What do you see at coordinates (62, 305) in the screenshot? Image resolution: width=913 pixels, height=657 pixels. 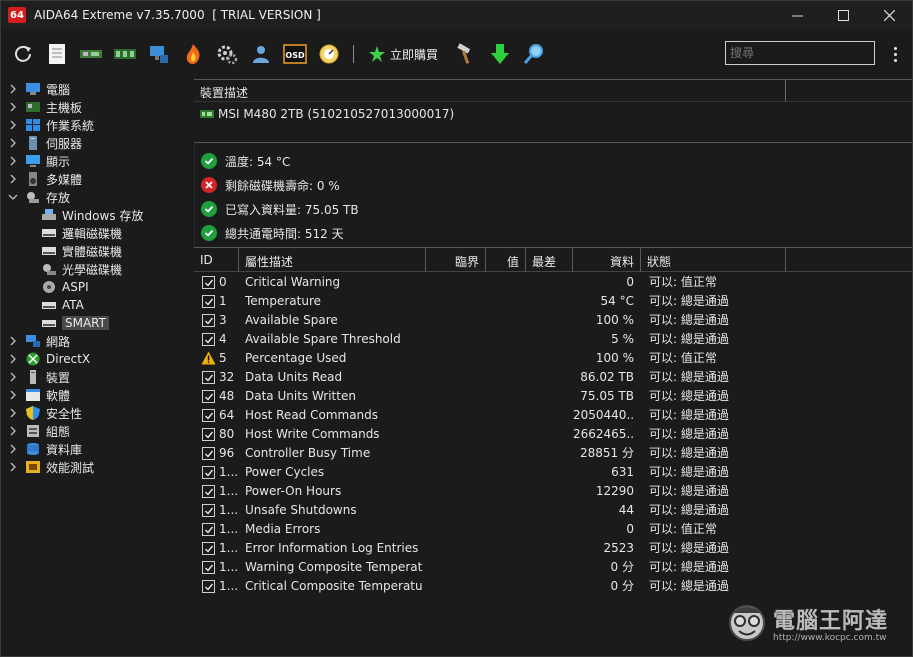 I see `tree-item: ATA` at bounding box center [62, 305].